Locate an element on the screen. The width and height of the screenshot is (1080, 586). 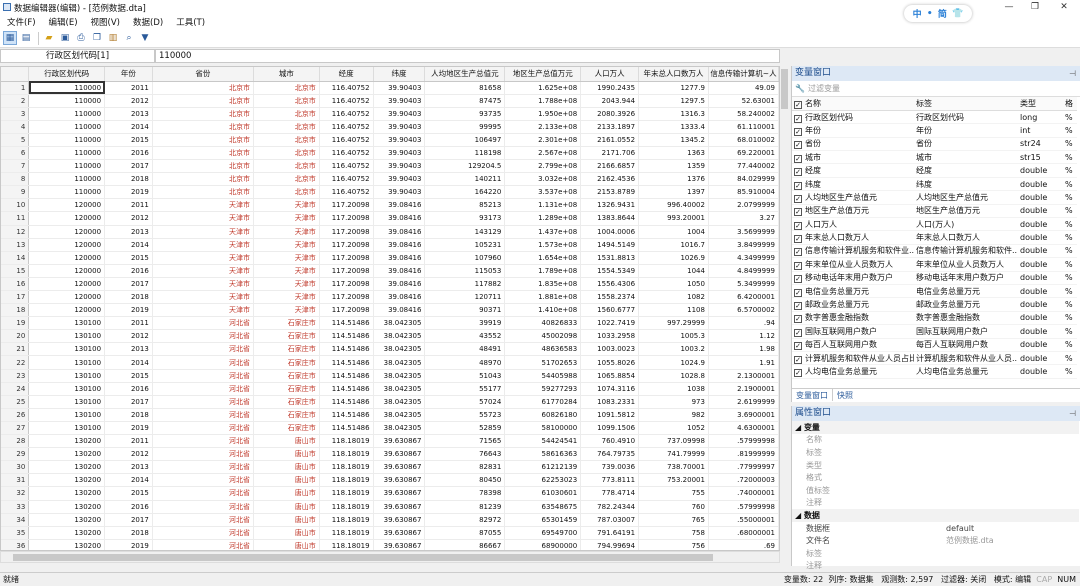
table-cell: 2.133e+08 is located at coordinates (543, 127).